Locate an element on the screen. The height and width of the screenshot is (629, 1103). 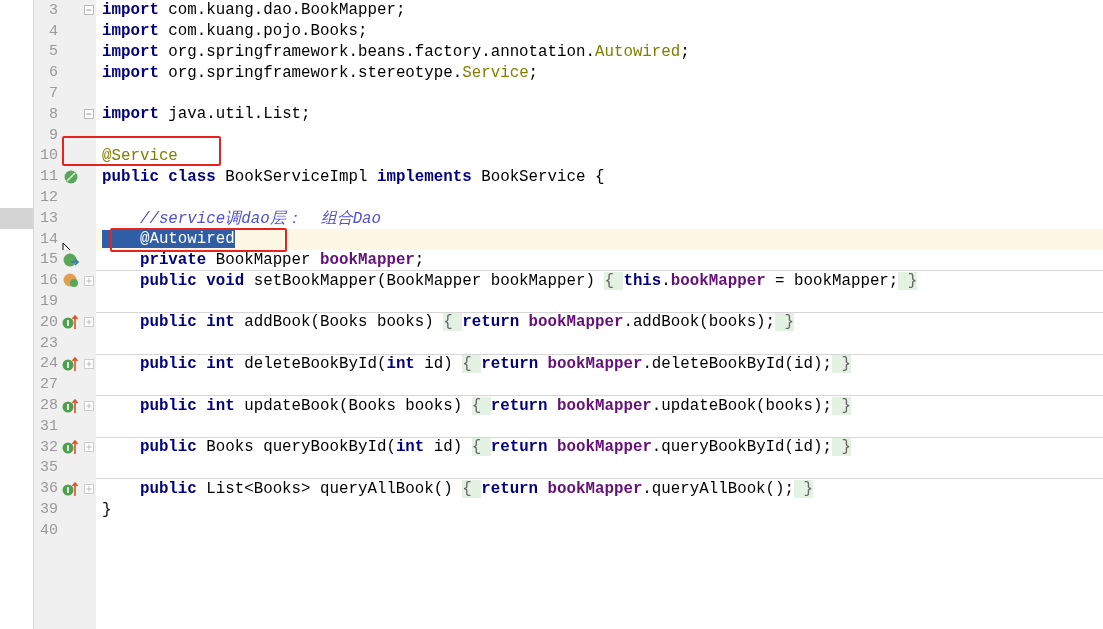
line-number: 27 is located at coordinates (48, 385).